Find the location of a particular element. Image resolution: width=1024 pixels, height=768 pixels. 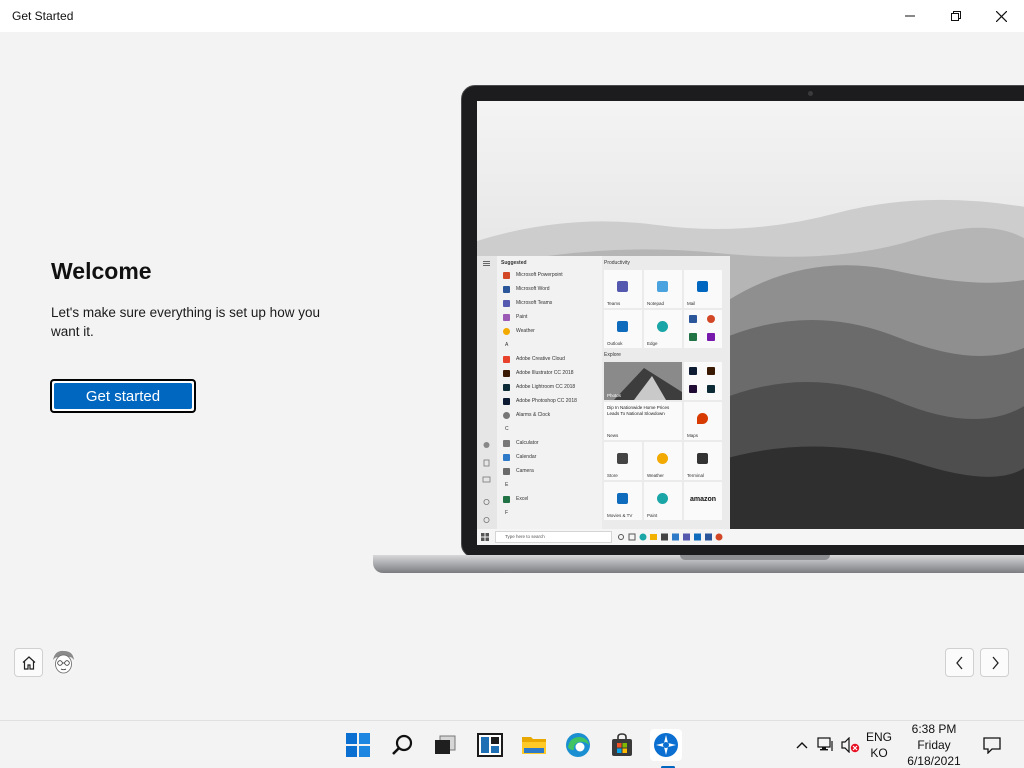

task-view-icon is located at coordinates (445, 744).